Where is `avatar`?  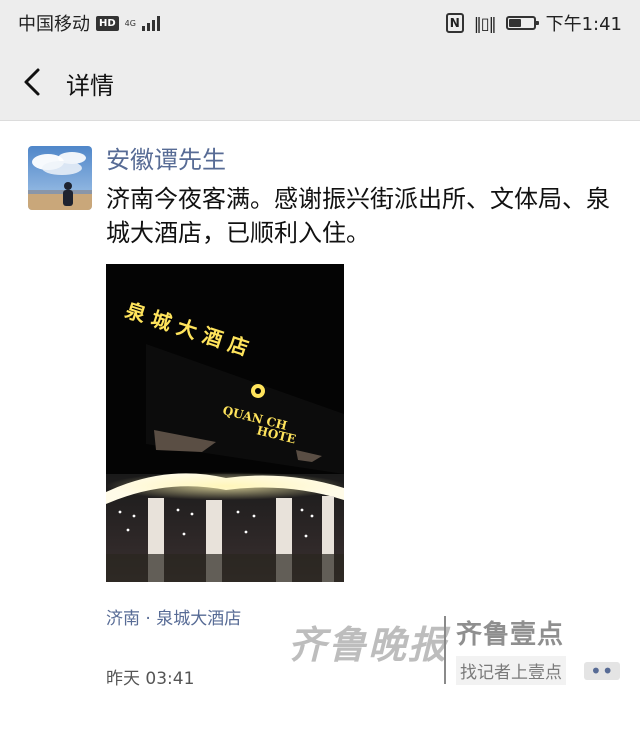 avatar is located at coordinates (60, 178).